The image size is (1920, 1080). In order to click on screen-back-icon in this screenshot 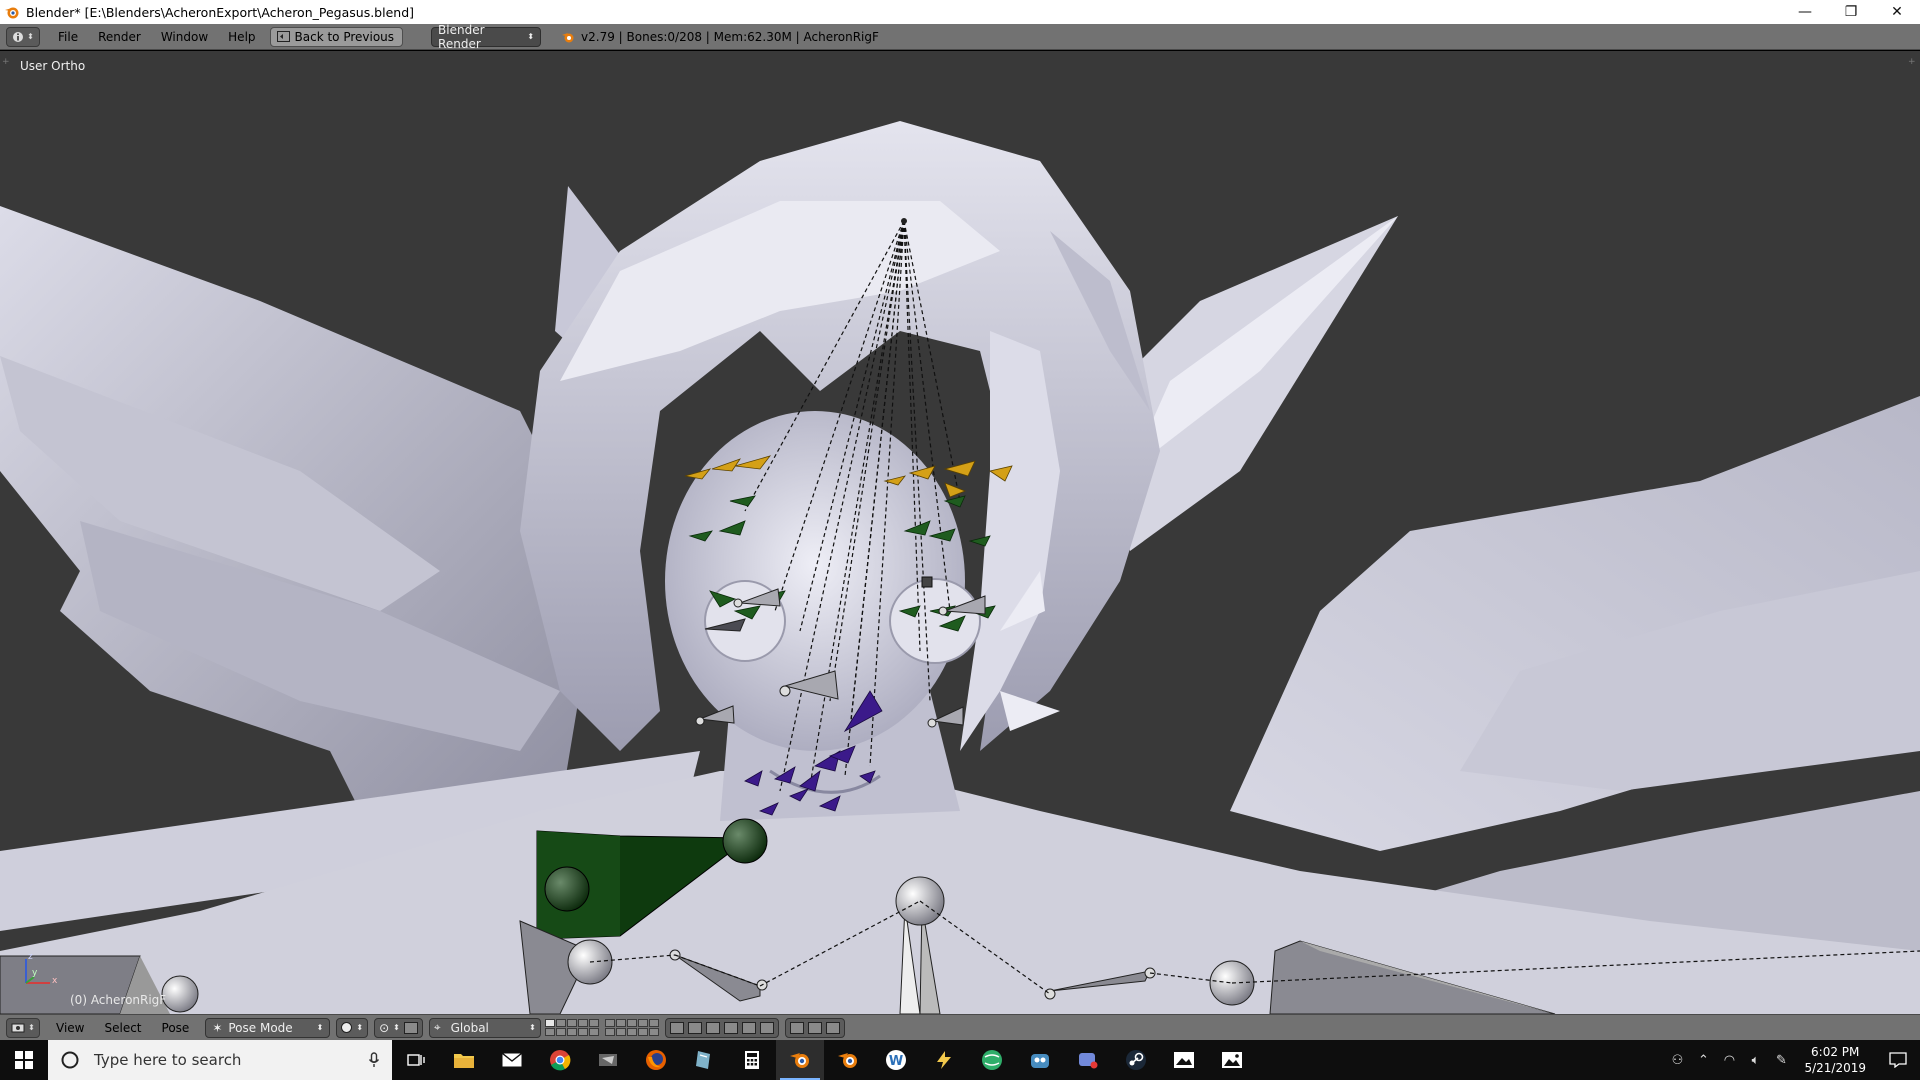, I will do `click(283, 36)`.